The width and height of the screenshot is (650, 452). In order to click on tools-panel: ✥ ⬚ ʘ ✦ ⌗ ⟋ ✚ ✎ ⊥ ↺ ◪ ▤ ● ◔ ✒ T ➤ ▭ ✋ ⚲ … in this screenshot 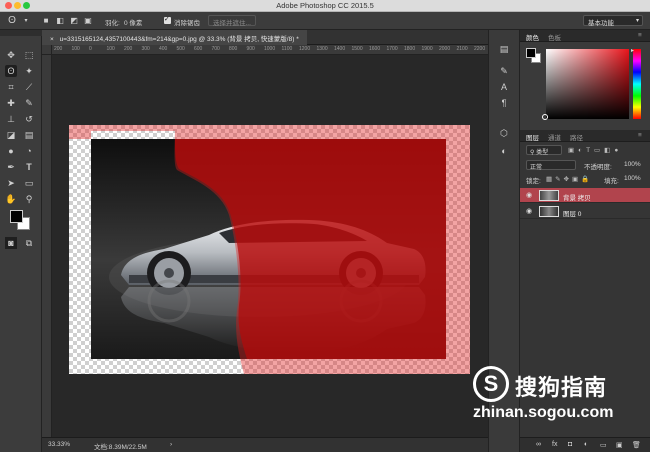, I will do `click(21, 241)`.